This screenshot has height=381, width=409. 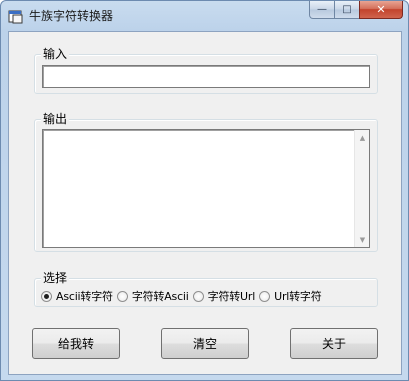 I want to click on window-title: 牛族字符转换器, so click(x=71, y=16).